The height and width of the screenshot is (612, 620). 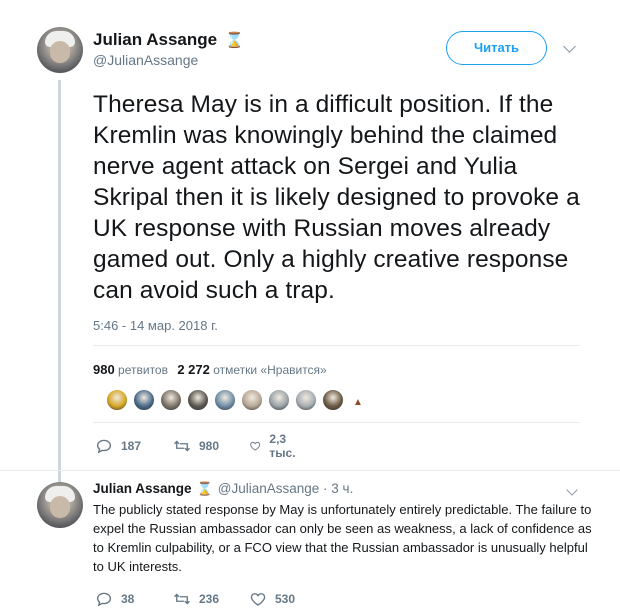 What do you see at coordinates (155, 39) in the screenshot?
I see `author-name-text: Julian Assange` at bounding box center [155, 39].